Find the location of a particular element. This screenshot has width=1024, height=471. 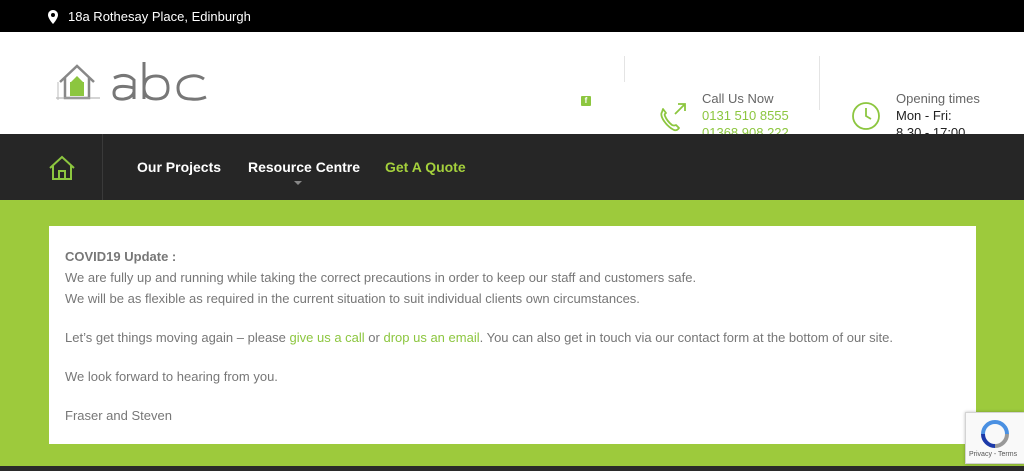

give-us-a-call-link: give us a call is located at coordinates (327, 337).